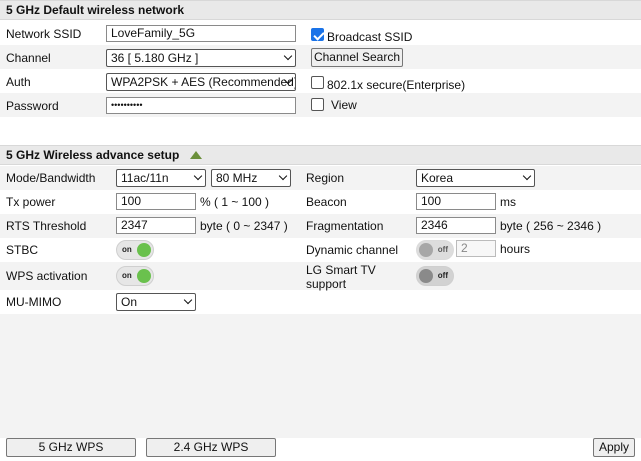 The width and height of the screenshot is (641, 461). Describe the element at coordinates (437, 178) in the screenshot. I see `region-select-value: Korea` at that location.